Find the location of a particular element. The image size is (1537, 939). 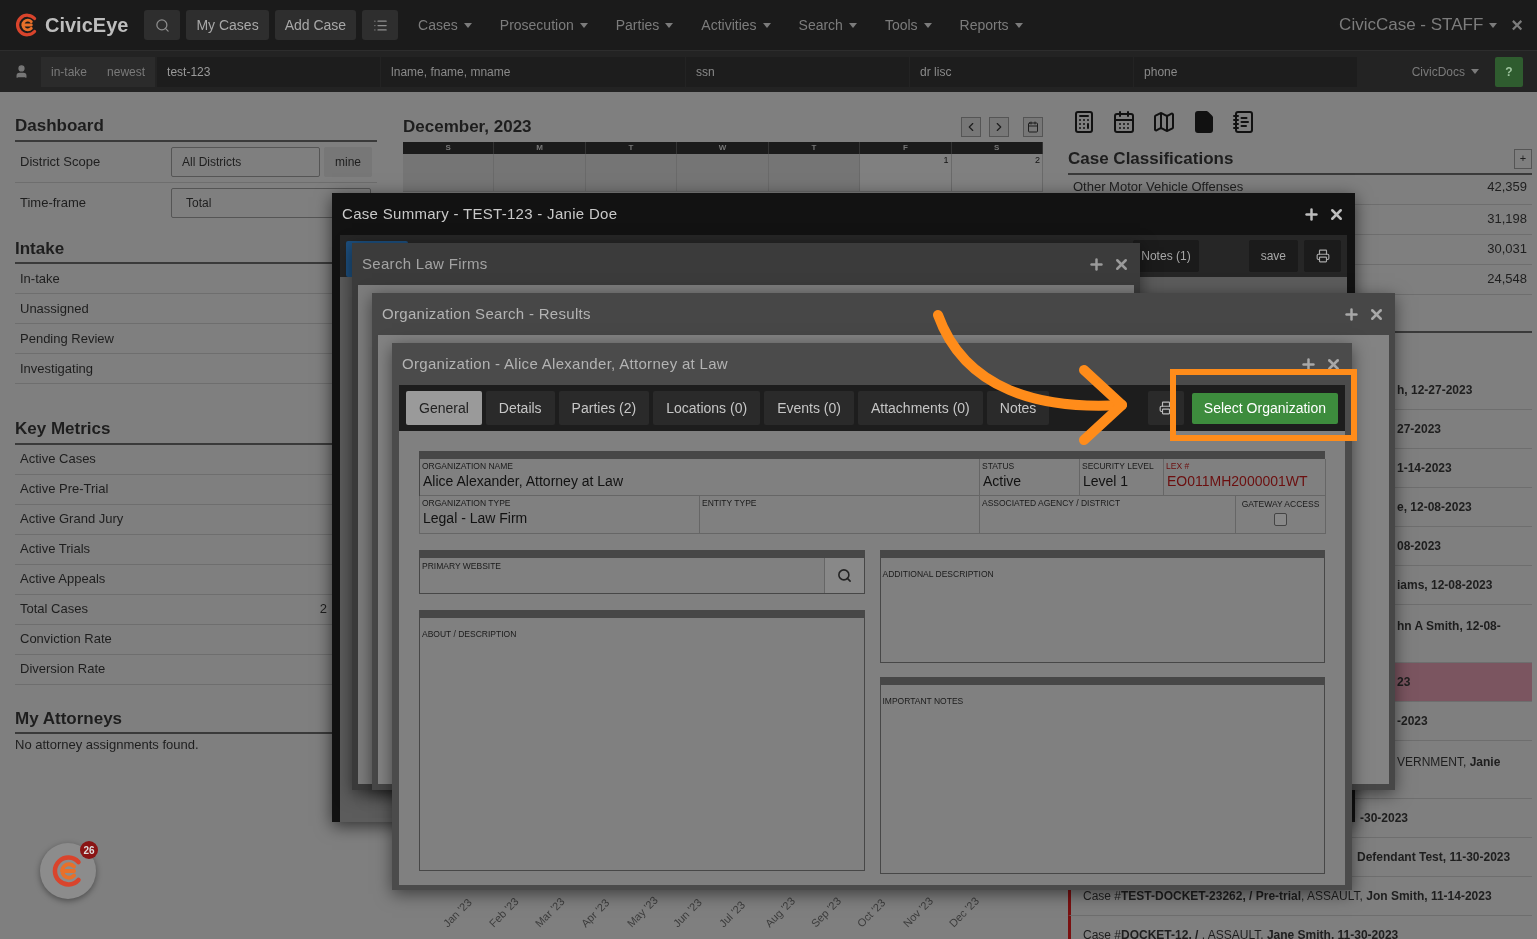

district-select: All Districts is located at coordinates (245, 161).